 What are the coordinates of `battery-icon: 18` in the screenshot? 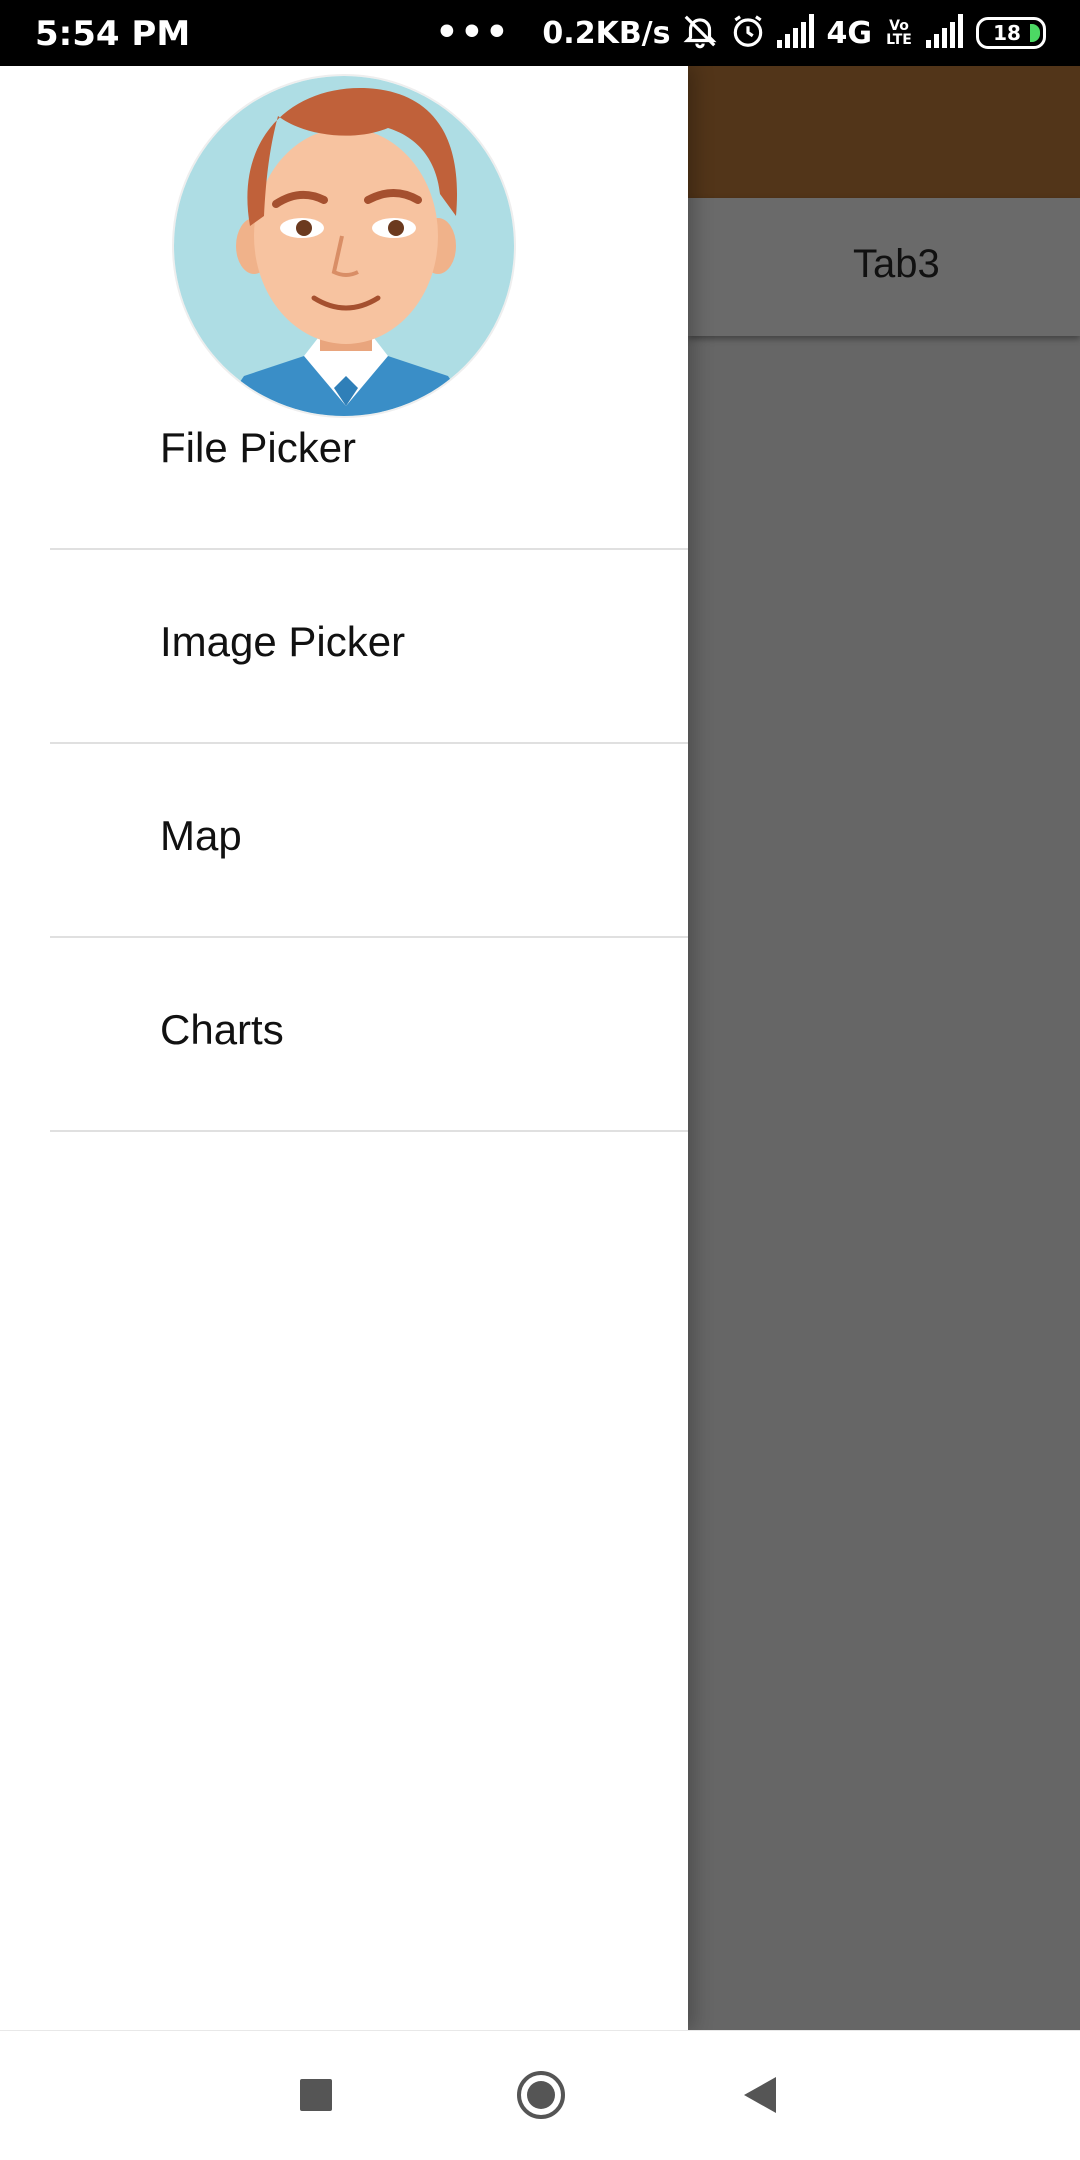 It's located at (1011, 33).